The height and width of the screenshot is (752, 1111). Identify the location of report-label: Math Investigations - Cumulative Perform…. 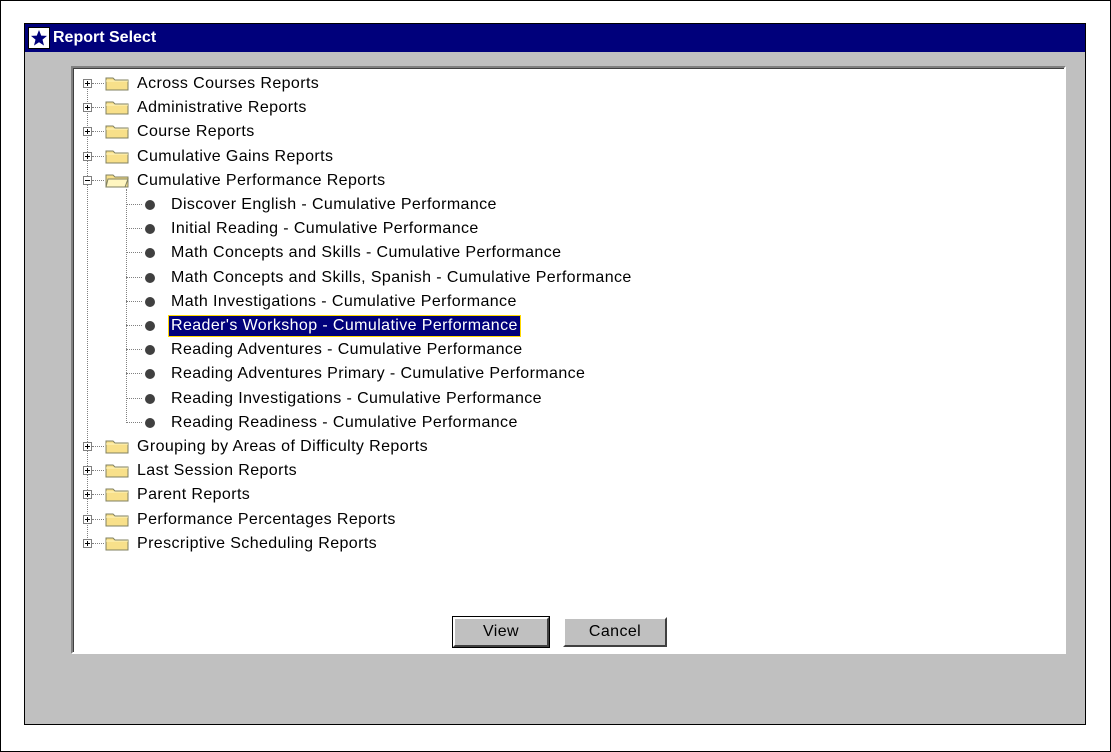
(344, 301).